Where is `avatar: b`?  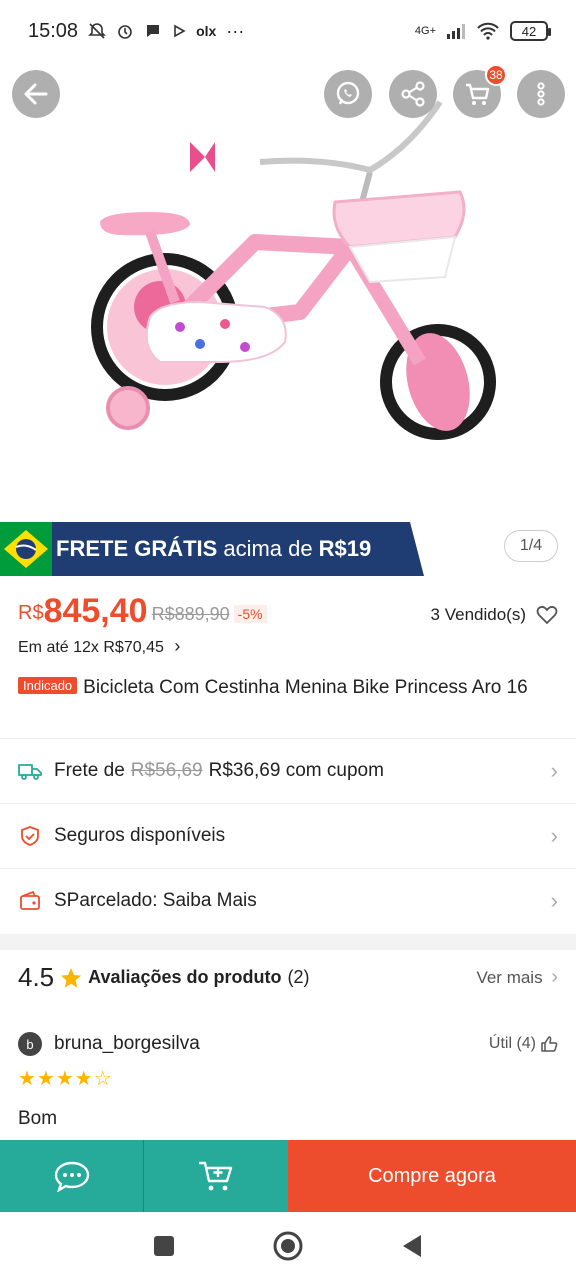 avatar: b is located at coordinates (30, 1044).